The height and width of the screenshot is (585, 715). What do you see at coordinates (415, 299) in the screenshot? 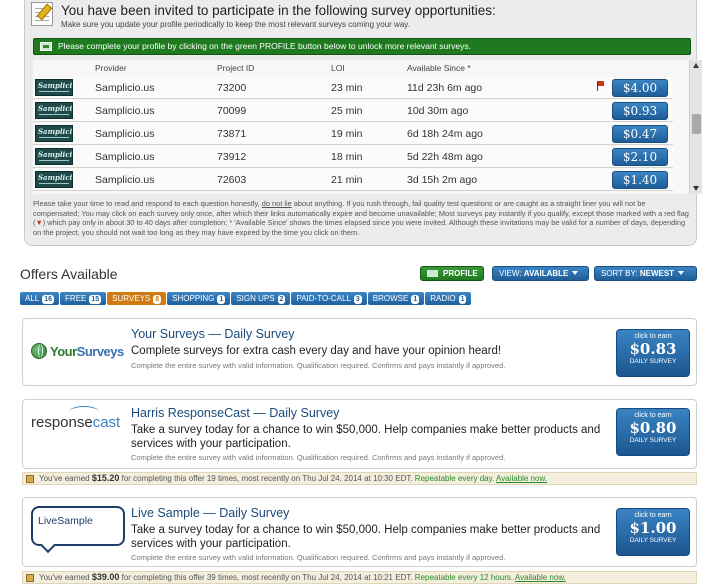
I see `tab-count: 1` at bounding box center [415, 299].